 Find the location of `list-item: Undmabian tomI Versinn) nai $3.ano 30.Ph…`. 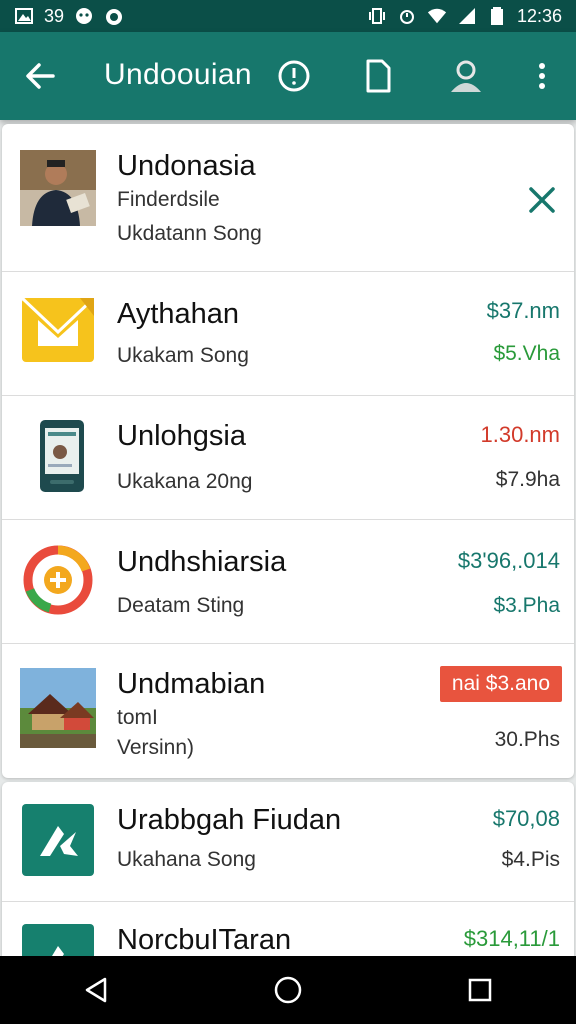

list-item: Undmabian tomI Versinn) nai $3.ano 30.Ph… is located at coordinates (288, 711).